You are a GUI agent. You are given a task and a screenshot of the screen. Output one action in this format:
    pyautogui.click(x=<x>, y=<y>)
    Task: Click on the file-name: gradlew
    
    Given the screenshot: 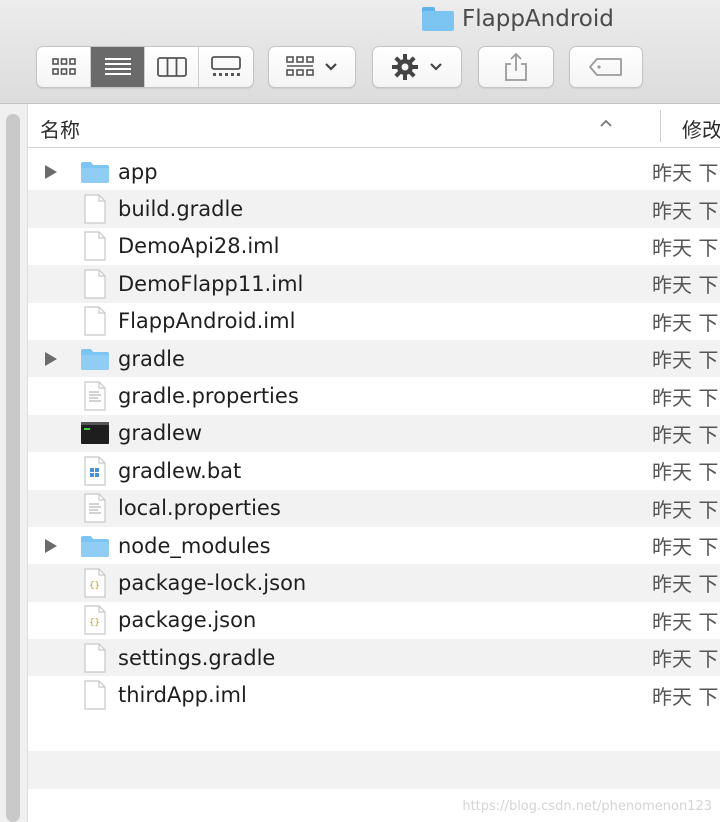 What is the action you would take?
    pyautogui.click(x=160, y=433)
    